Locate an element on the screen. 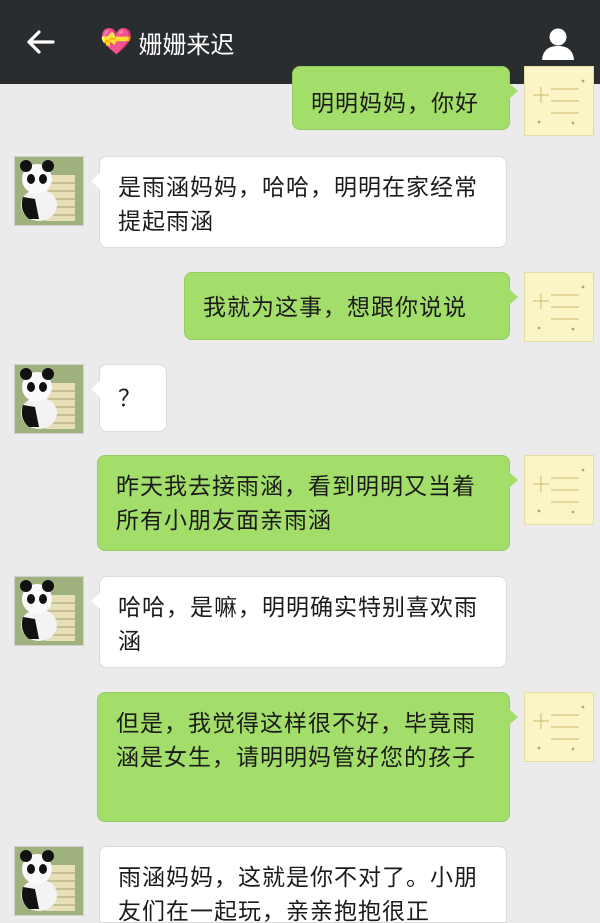  message-bubble-incoming: ？ is located at coordinates (129, 398).